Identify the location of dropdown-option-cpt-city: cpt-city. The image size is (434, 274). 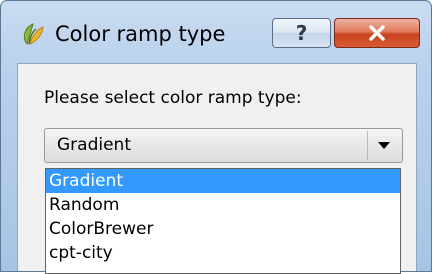
(223, 253).